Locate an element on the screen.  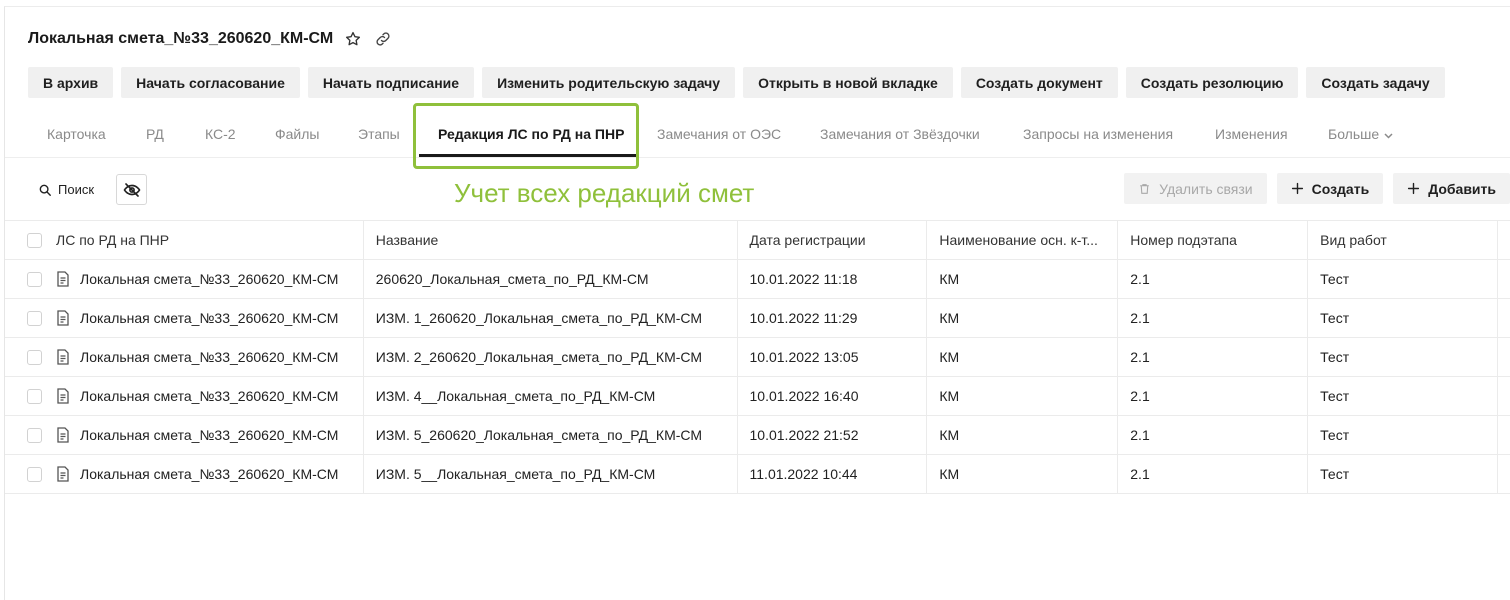
change-parent-task-button: Изменить родительскую задачу is located at coordinates (609, 82).